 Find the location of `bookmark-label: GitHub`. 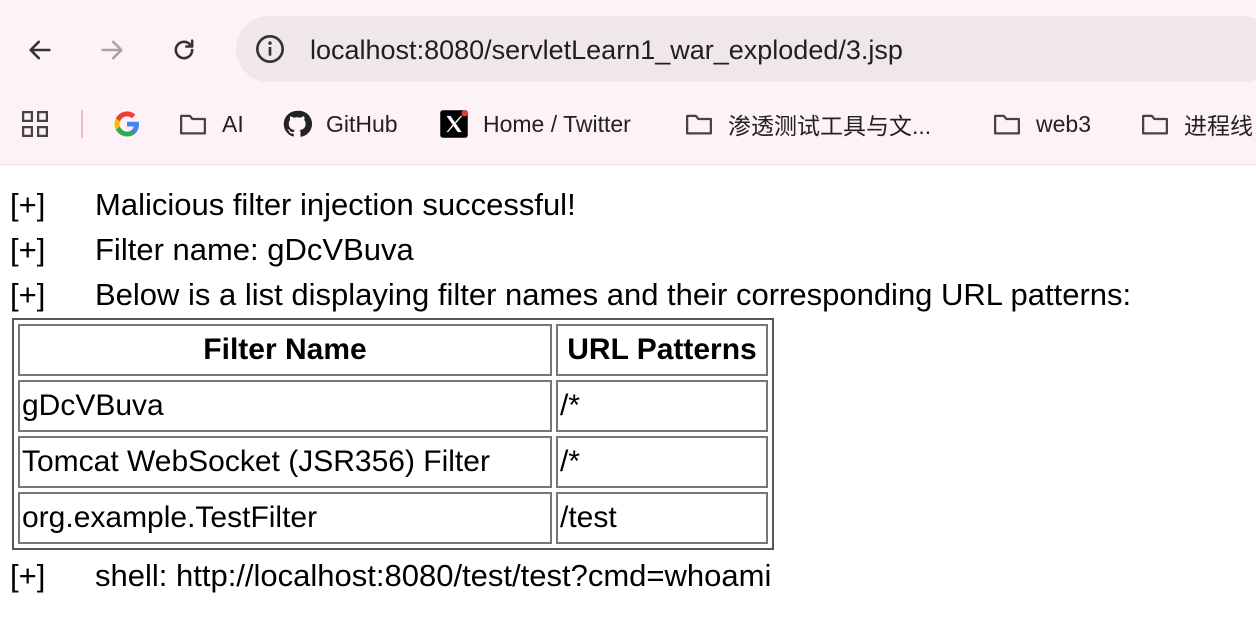

bookmark-label: GitHub is located at coordinates (362, 123).